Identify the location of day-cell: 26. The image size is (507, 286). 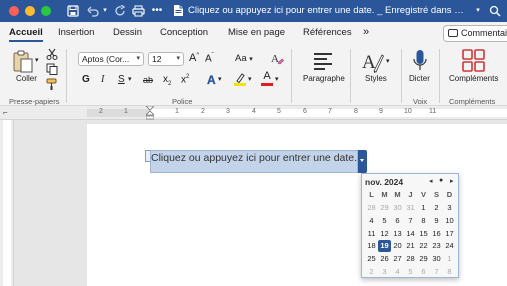
(384, 259).